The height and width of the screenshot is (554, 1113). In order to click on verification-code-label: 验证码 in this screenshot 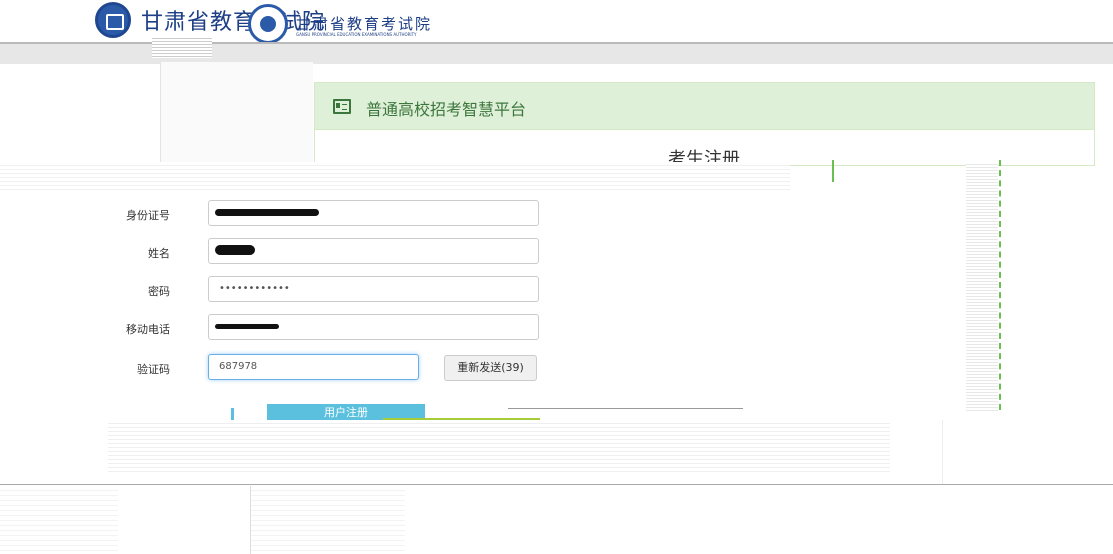, I will do `click(153, 369)`.